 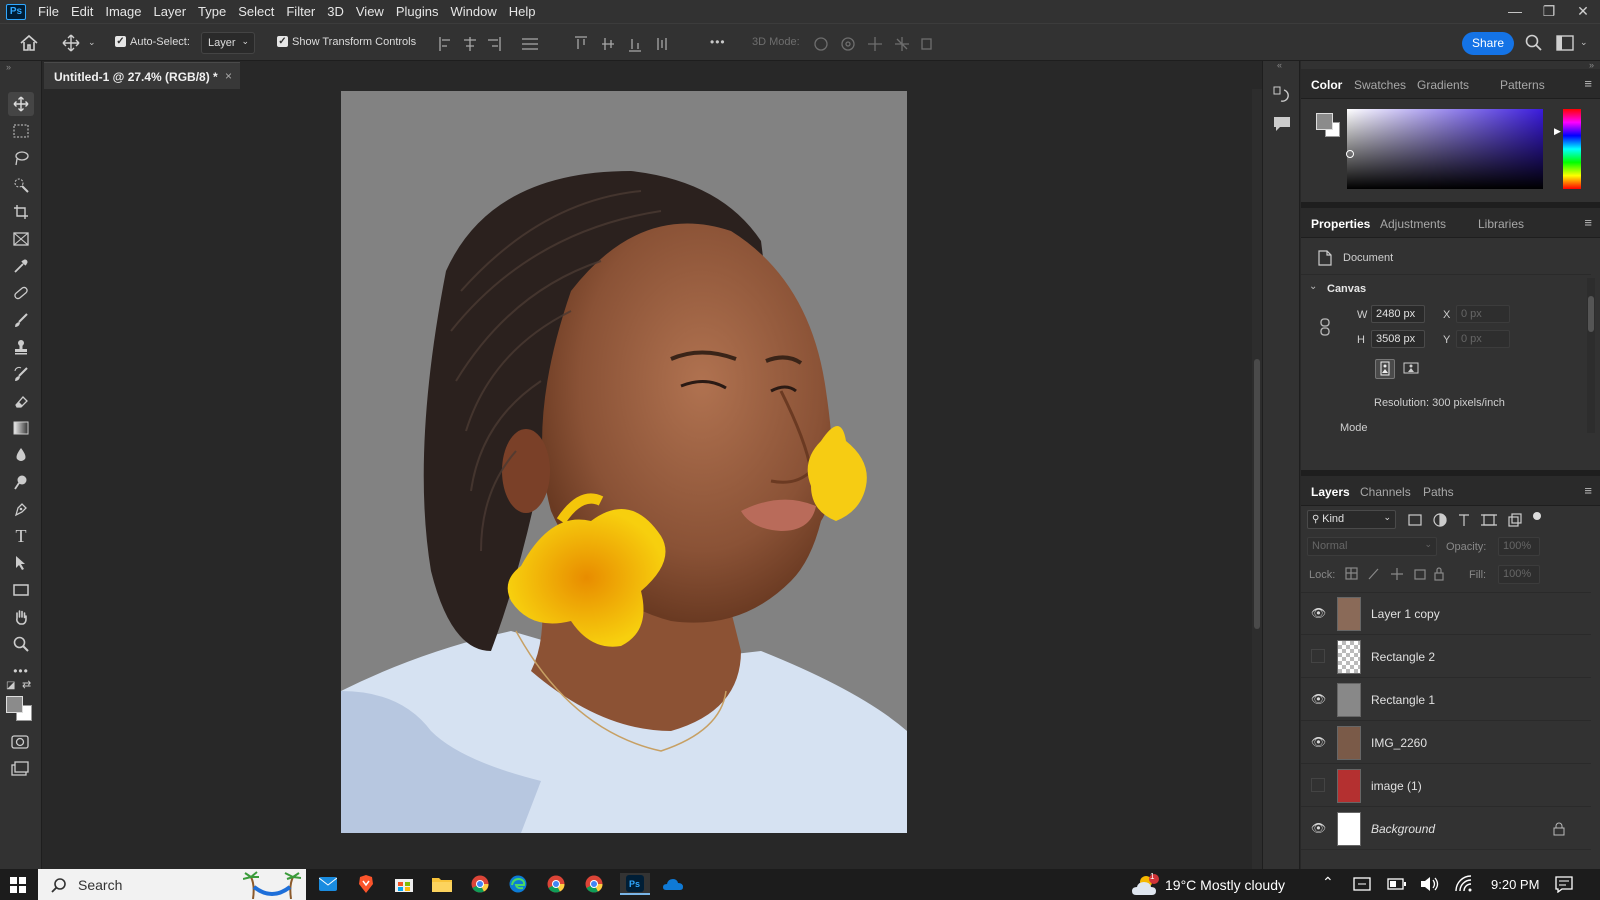 I want to click on auto-select-checkbox: ✓, so click(x=120, y=41).